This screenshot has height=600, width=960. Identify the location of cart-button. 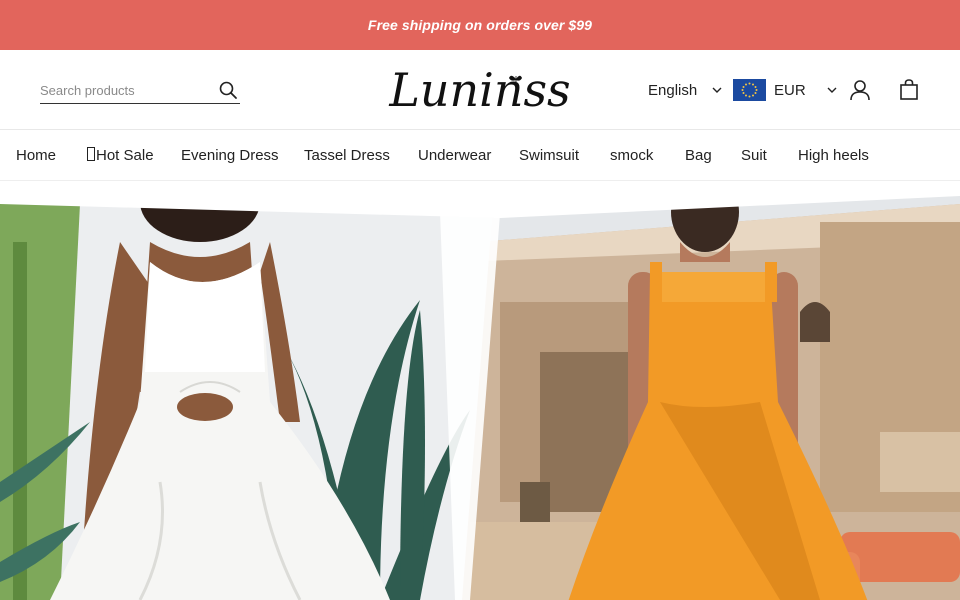
(909, 90).